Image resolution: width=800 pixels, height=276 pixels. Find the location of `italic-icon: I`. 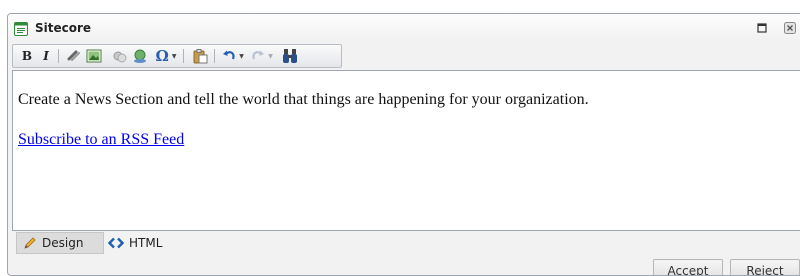

italic-icon: I is located at coordinates (46, 56).